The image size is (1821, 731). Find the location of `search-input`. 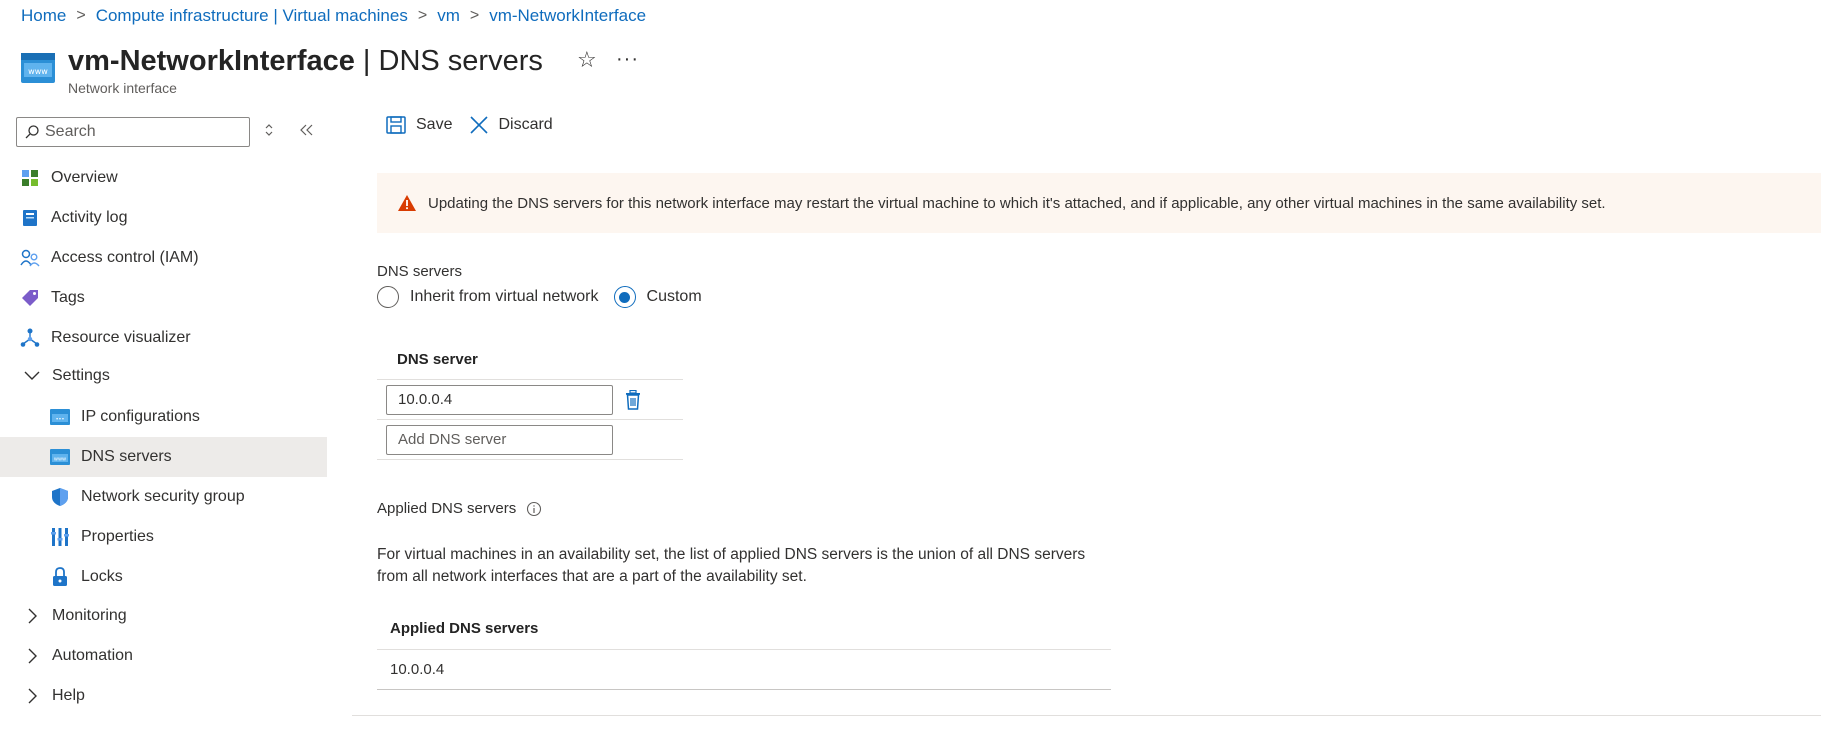

search-input is located at coordinates (135, 132).